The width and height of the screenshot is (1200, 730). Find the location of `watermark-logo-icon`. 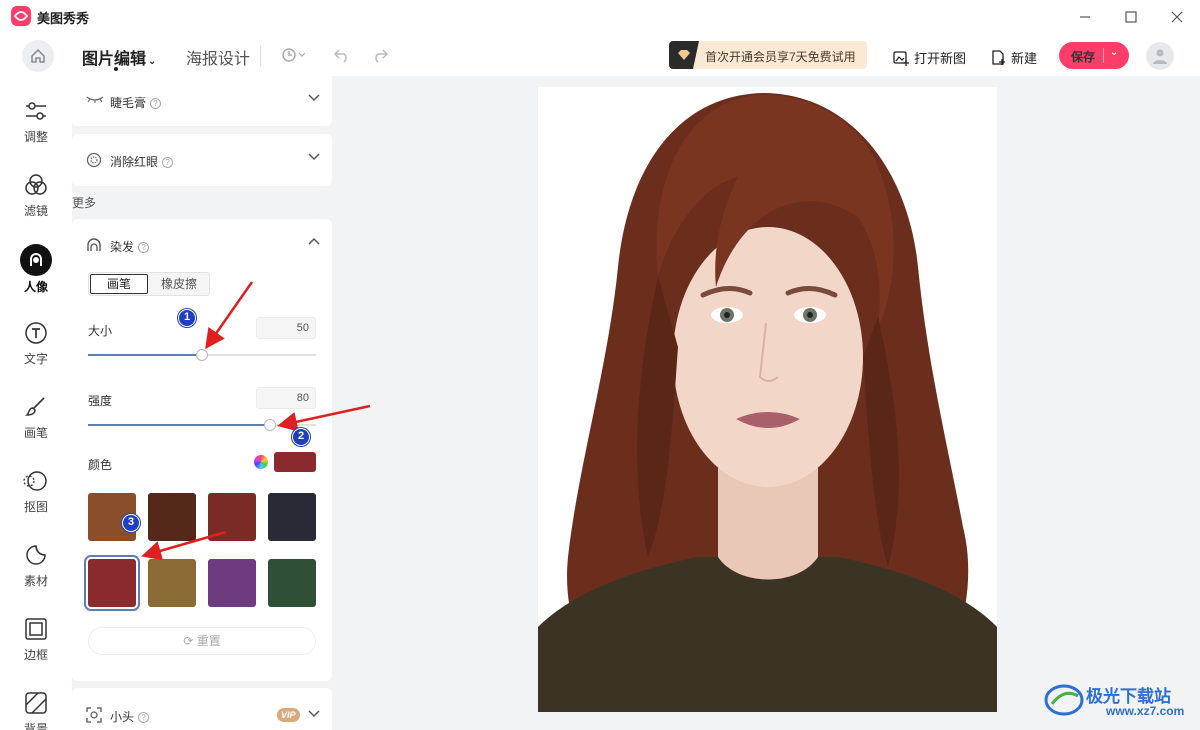

watermark-logo-icon is located at coordinates (1064, 700).